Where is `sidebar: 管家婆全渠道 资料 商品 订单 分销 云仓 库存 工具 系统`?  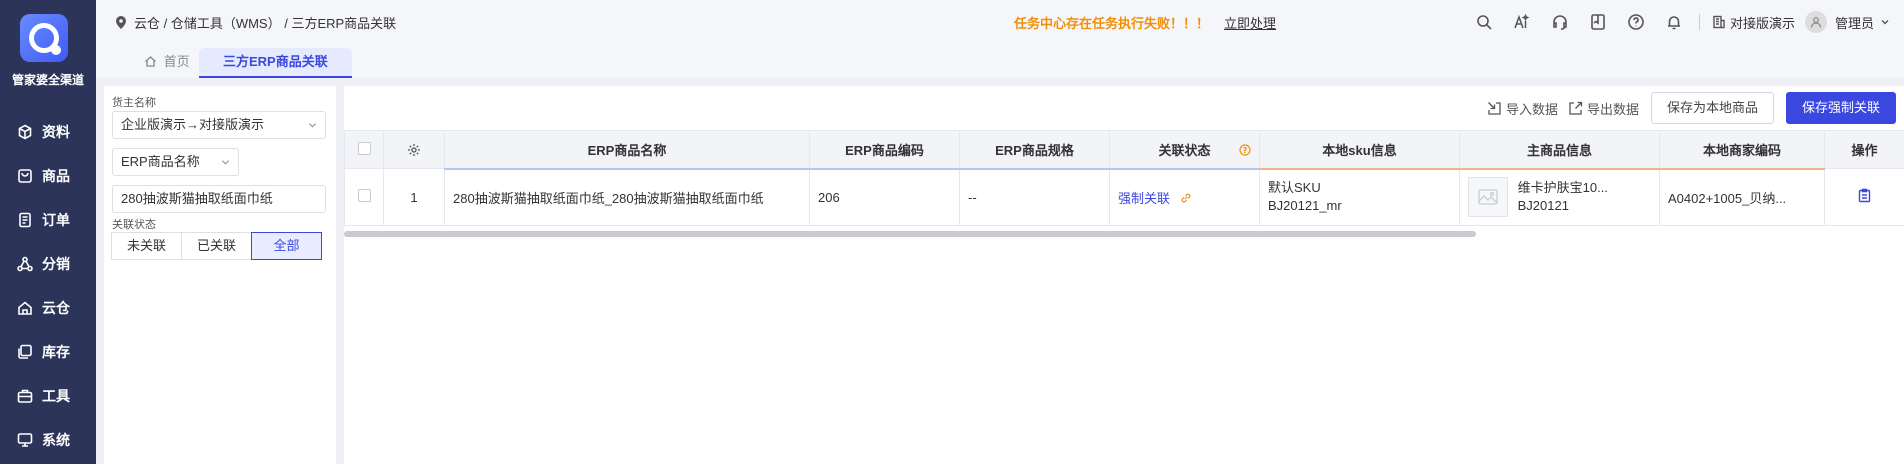
sidebar: 管家婆全渠道 资料 商品 订单 分销 云仓 库存 工具 系统 is located at coordinates (48, 232).